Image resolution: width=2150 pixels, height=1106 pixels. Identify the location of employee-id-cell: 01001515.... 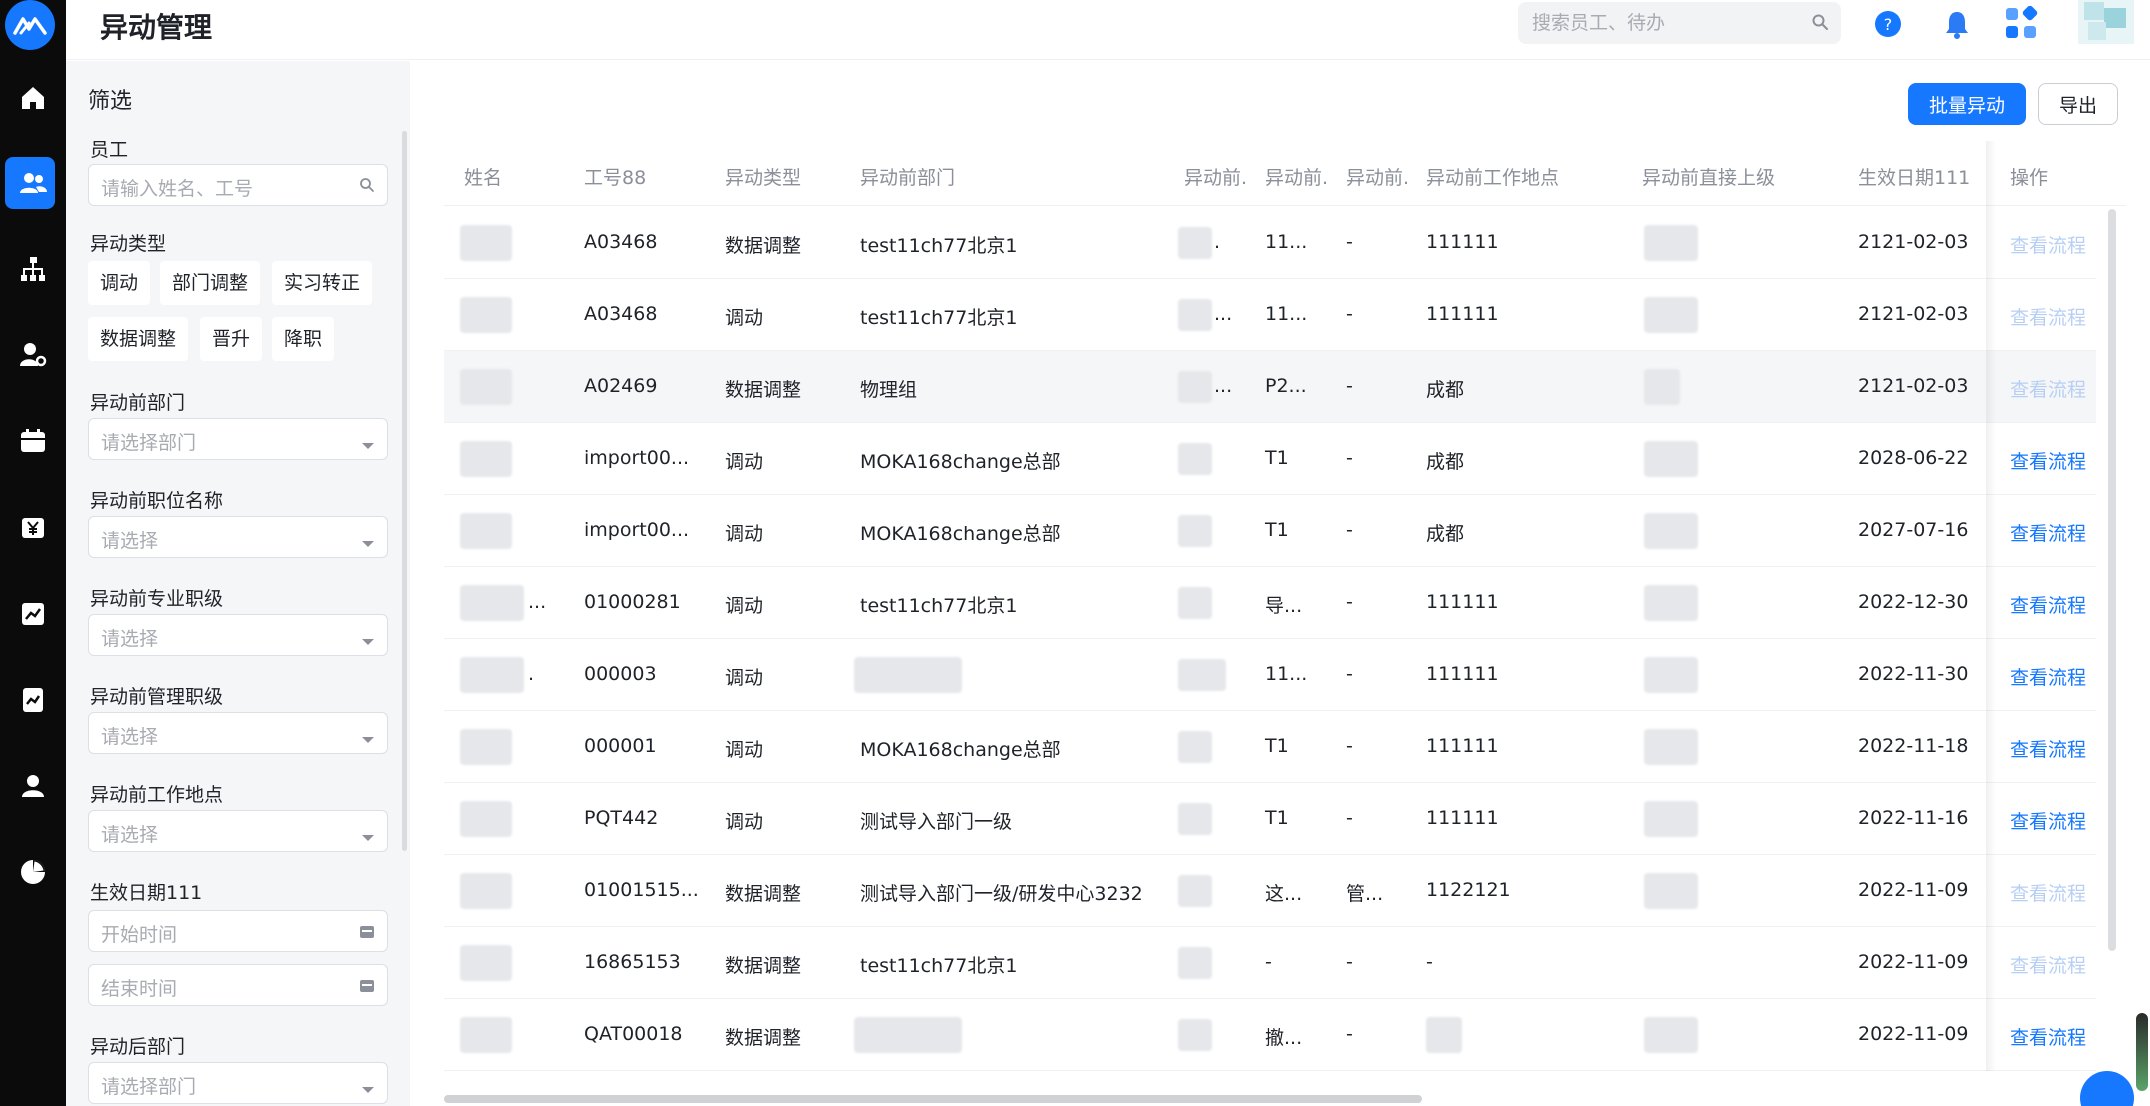
(641, 890).